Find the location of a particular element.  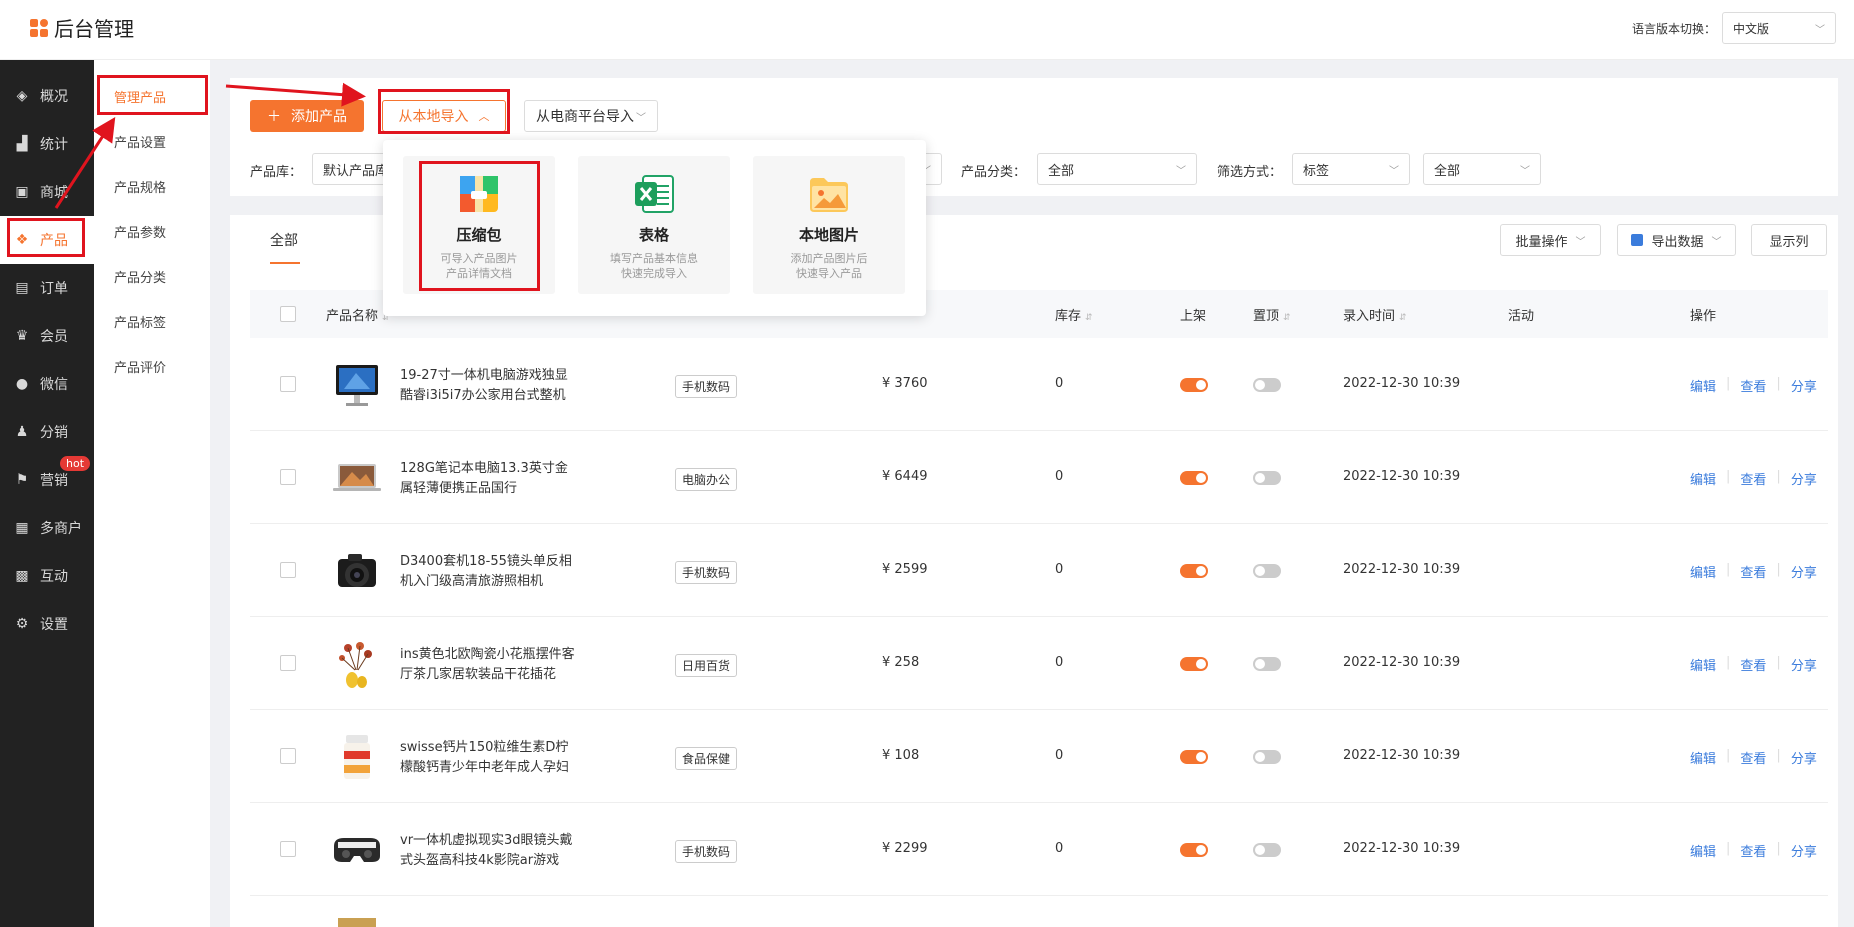

subnav-product-tags: 产品标签 is located at coordinates (152, 321).